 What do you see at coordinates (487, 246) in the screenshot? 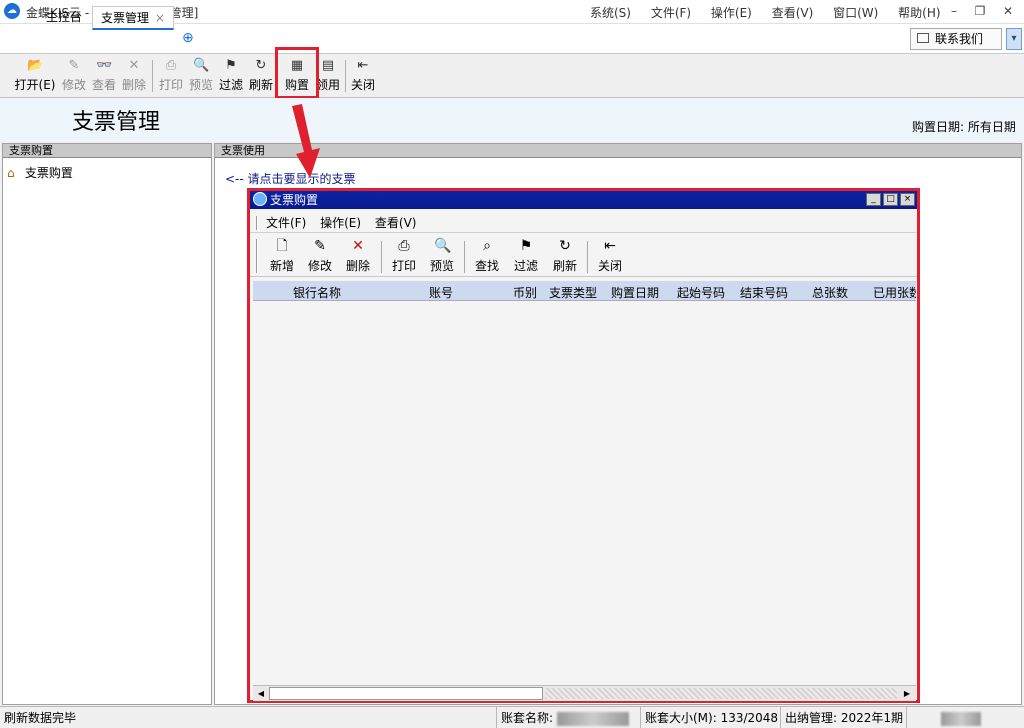
I see `find-icon: ⌕` at bounding box center [487, 246].